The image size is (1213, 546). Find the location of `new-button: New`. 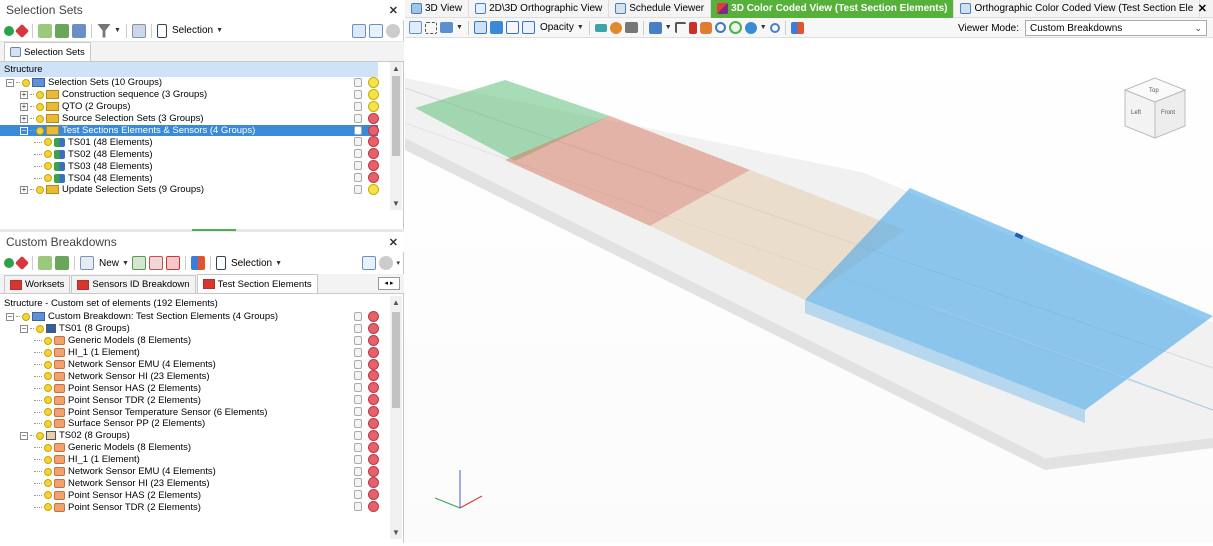

new-button: New is located at coordinates (109, 263).